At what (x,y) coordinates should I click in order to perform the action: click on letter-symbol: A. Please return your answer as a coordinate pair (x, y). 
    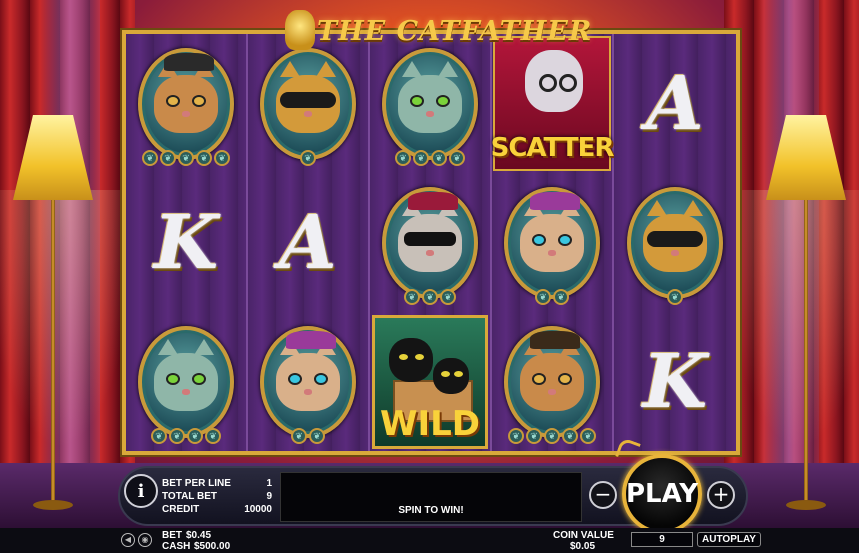
    Looking at the image, I should click on (308, 242).